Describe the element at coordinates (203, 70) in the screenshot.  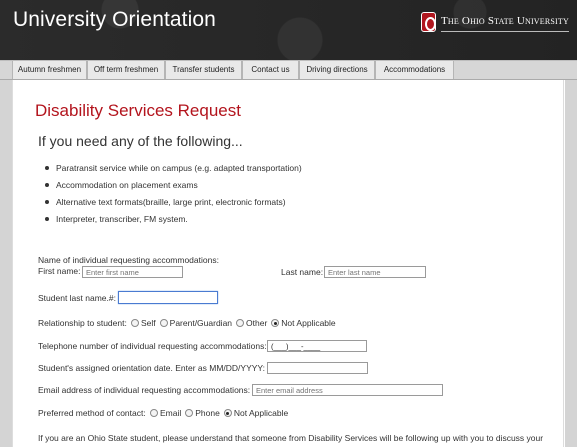
I see `nav-transfer-students: Transfer students` at that location.